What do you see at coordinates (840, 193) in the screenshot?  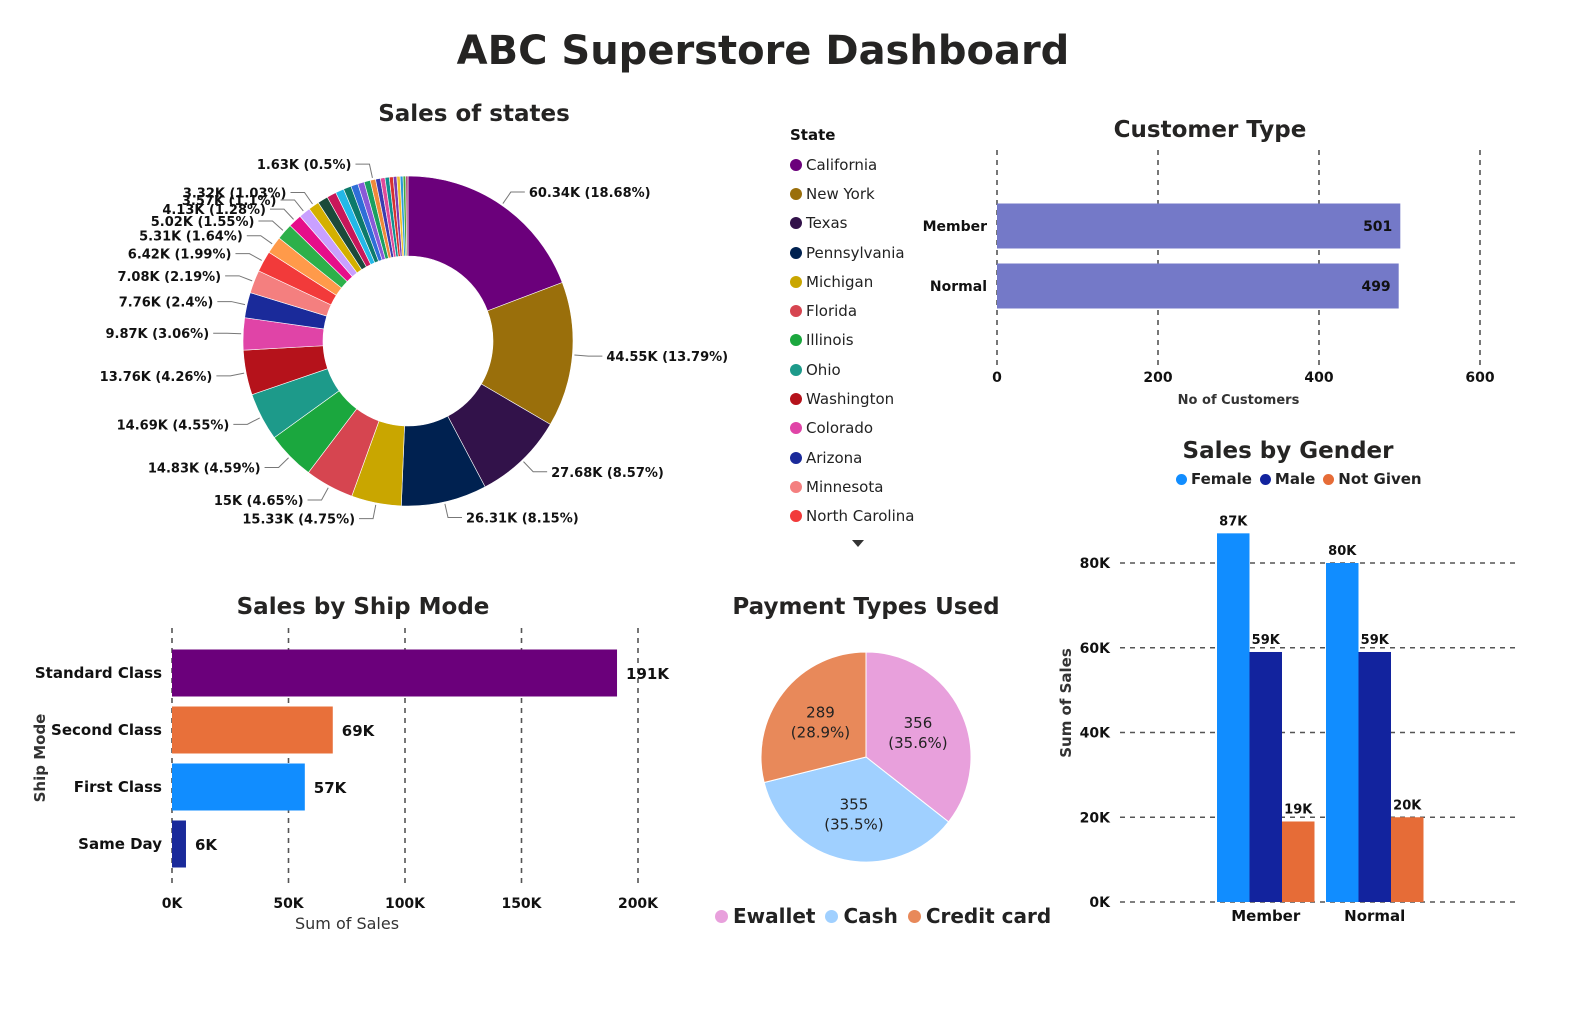 I see `state-legend-label: New York` at bounding box center [840, 193].